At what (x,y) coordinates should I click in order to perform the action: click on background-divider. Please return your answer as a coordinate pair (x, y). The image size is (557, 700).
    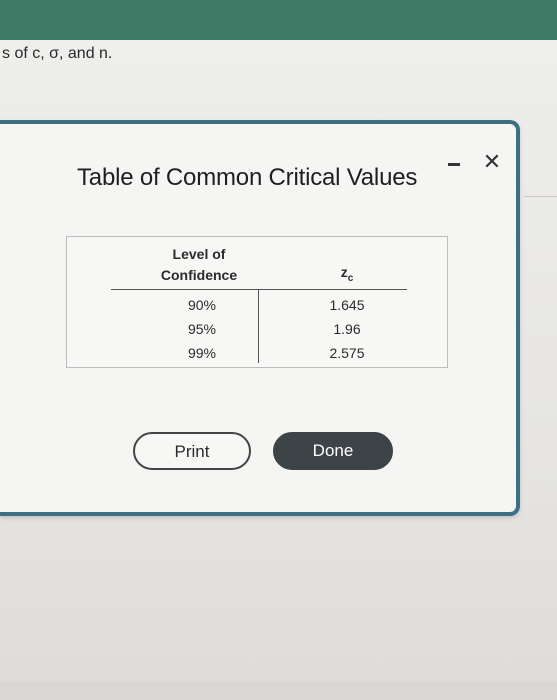
    Looking at the image, I should click on (540, 196).